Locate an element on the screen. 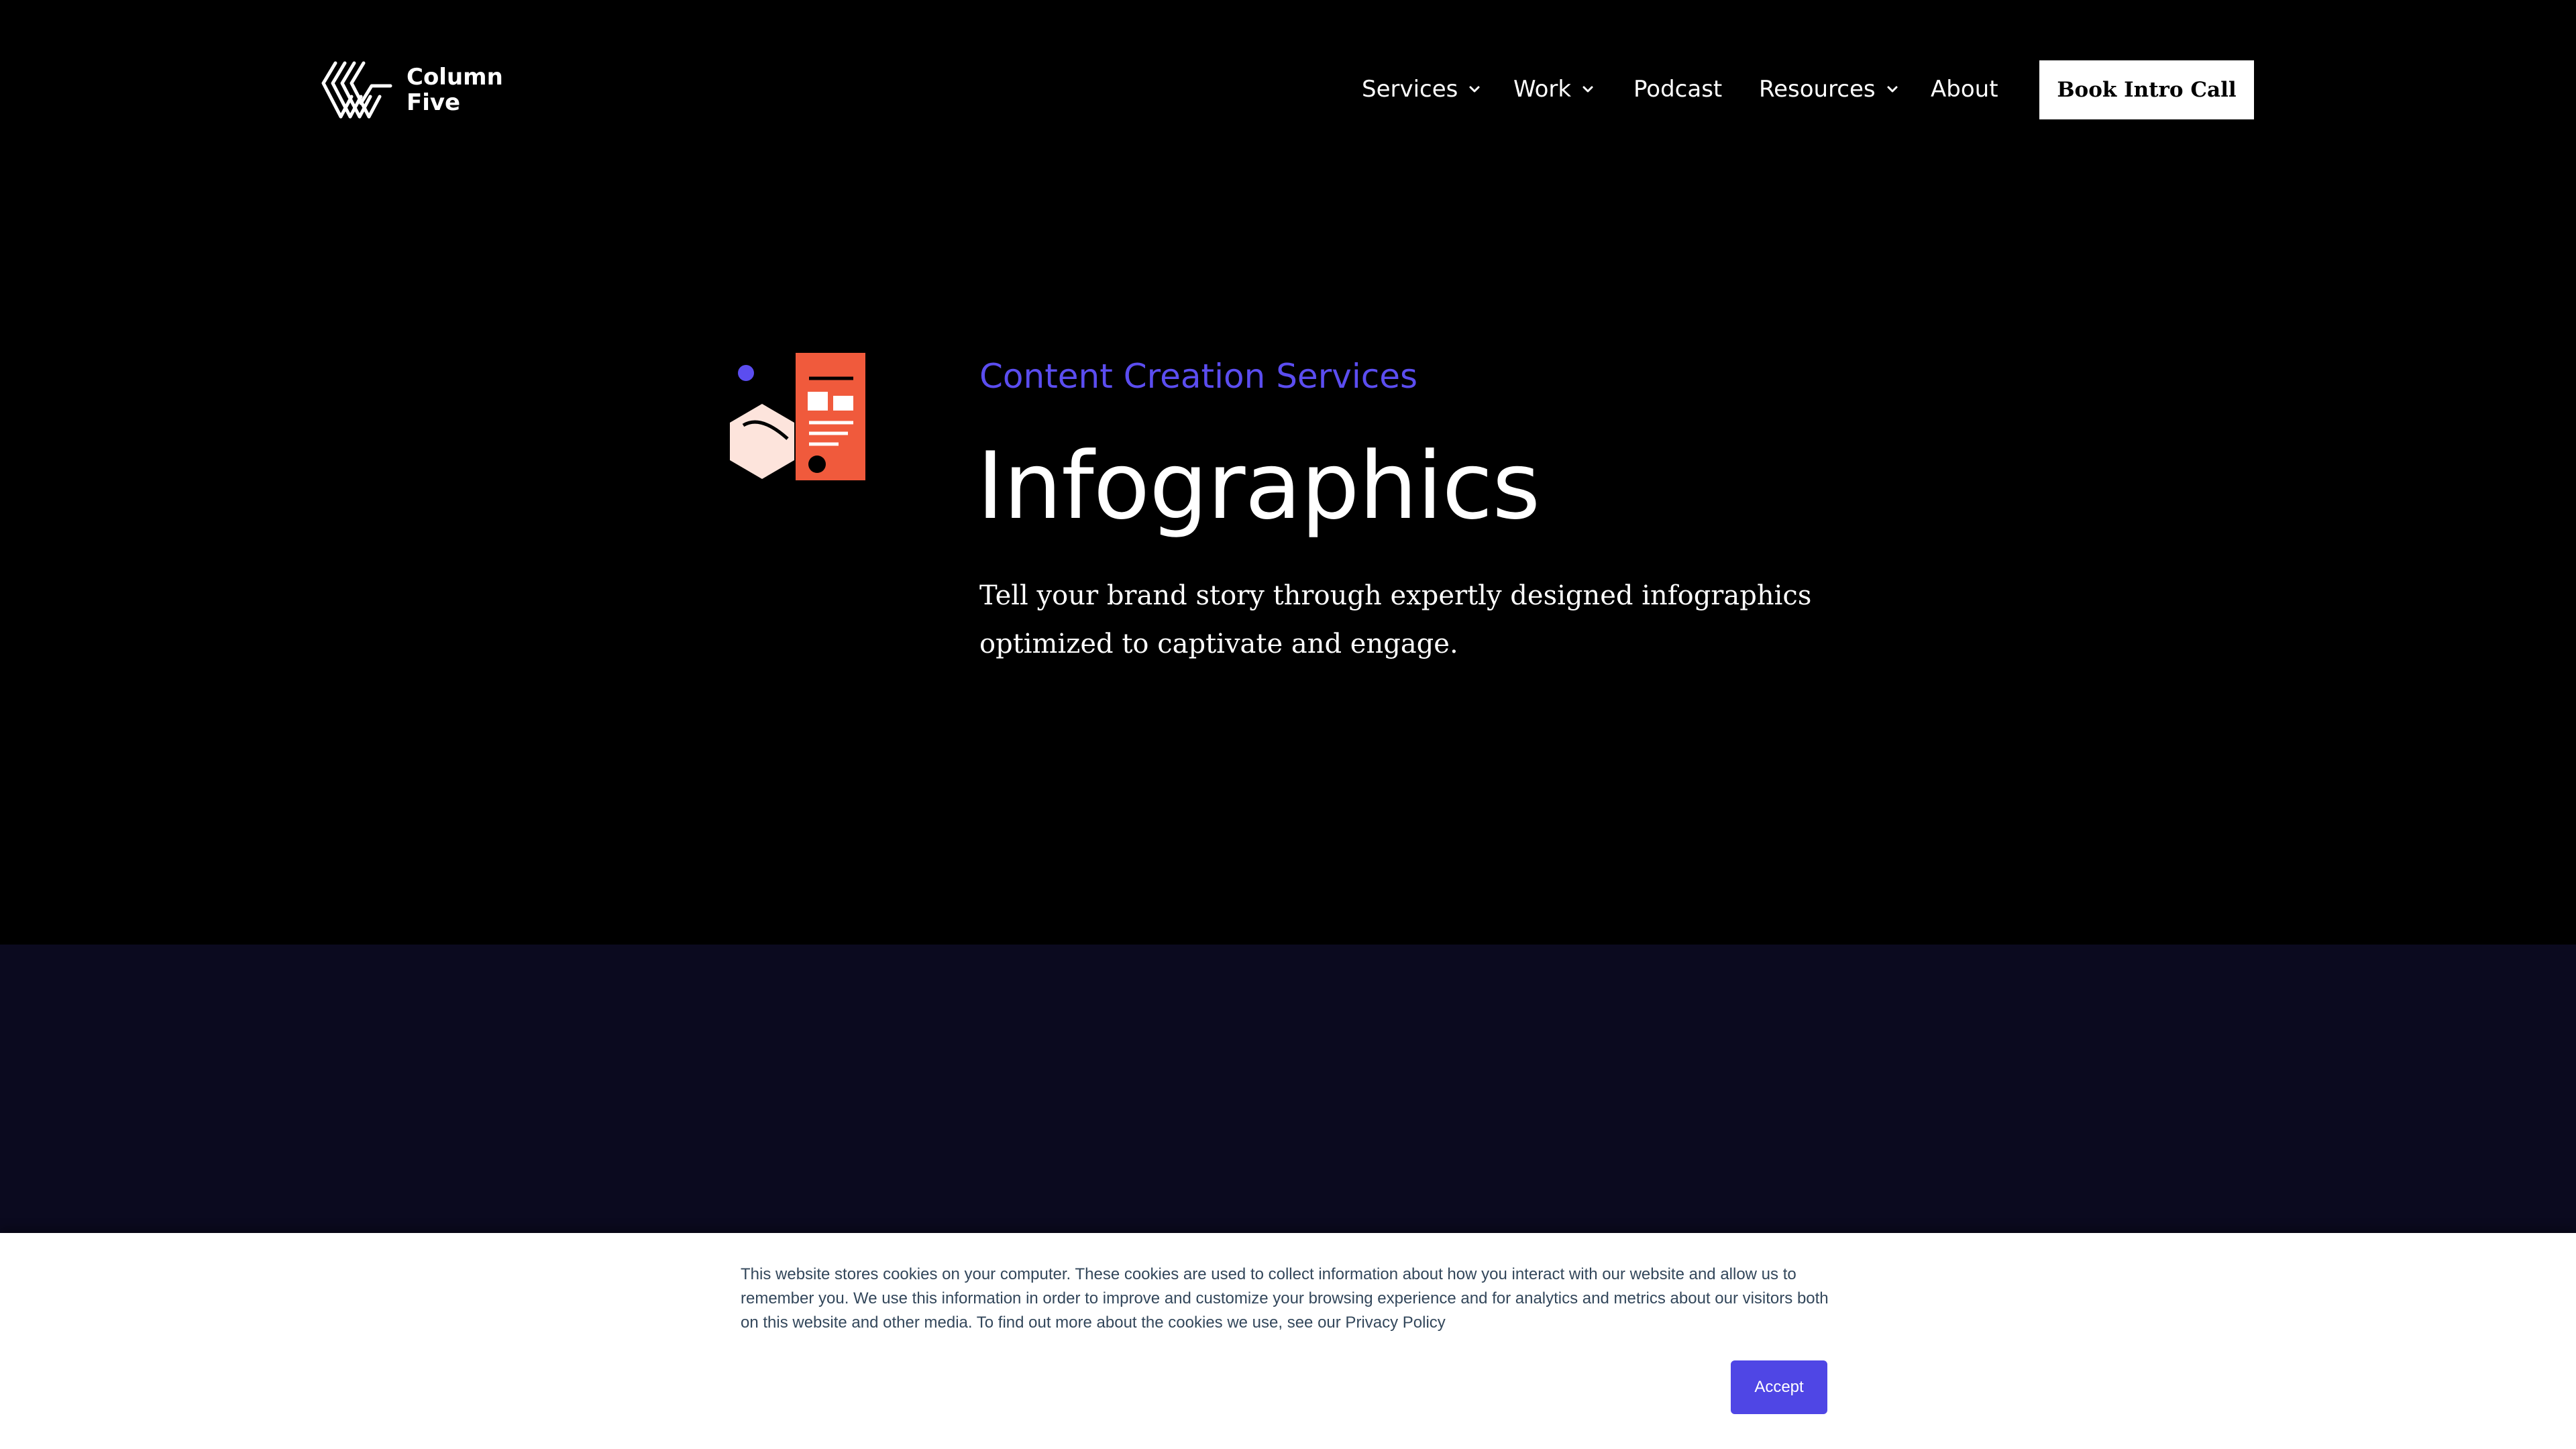 The image size is (2576, 1449). nav-item-services: Services is located at coordinates (1422, 89).